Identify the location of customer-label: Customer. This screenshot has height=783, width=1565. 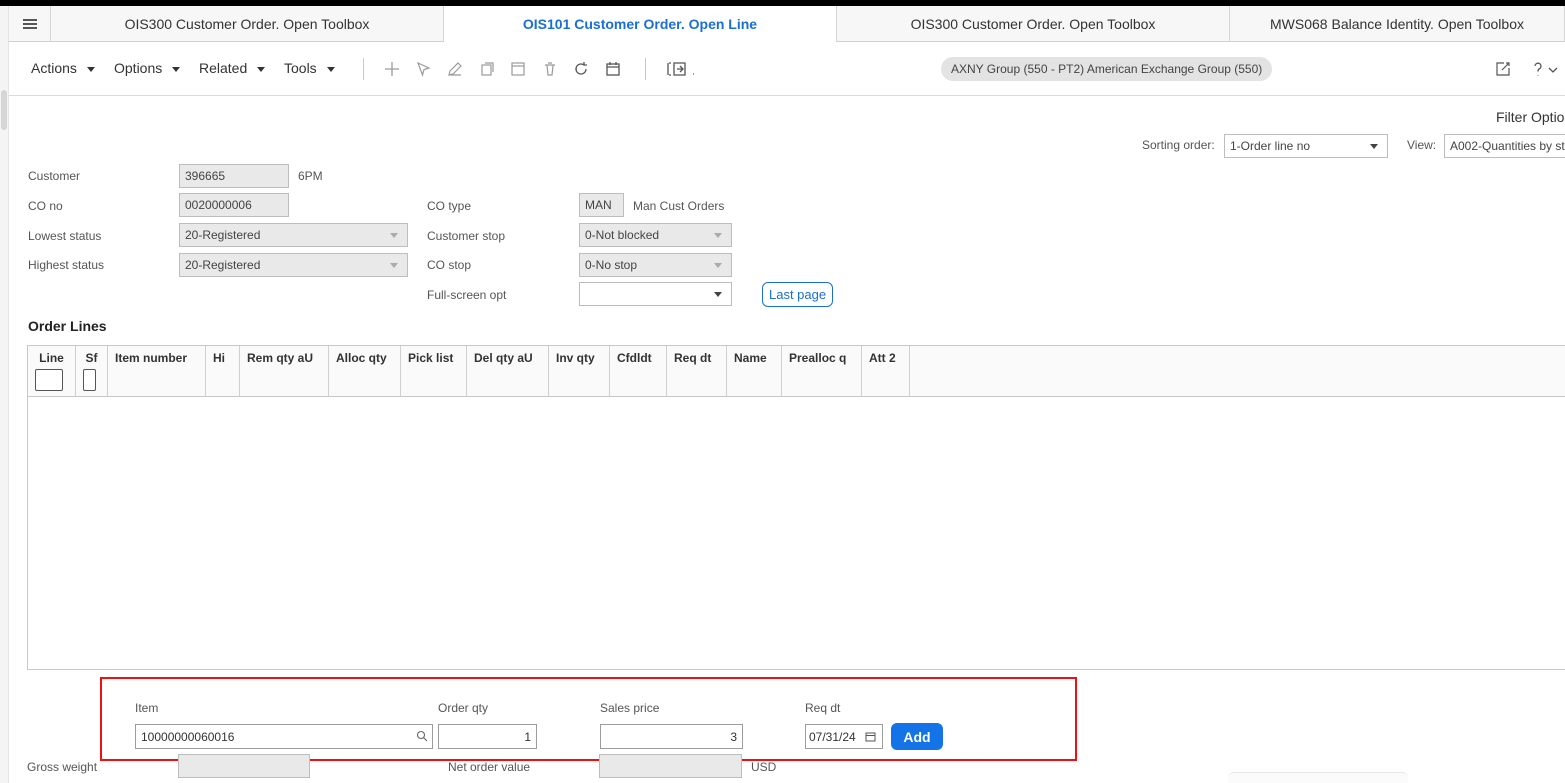
(54, 176).